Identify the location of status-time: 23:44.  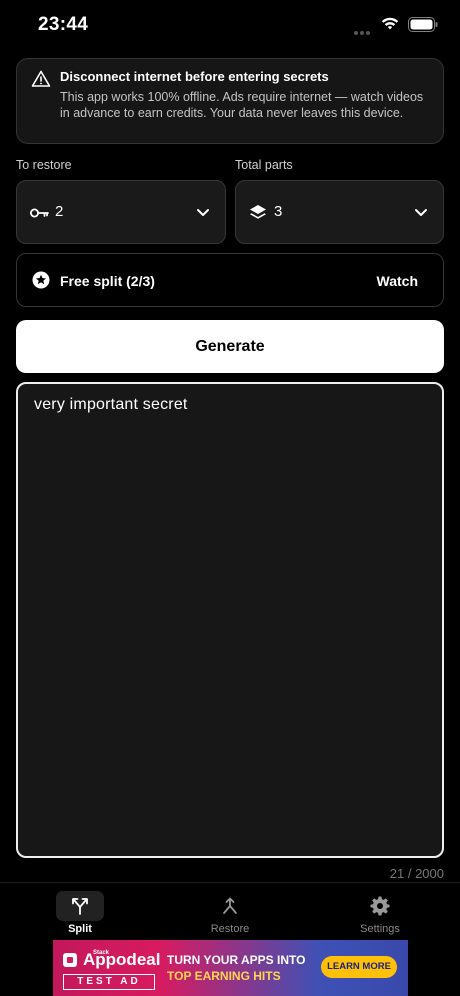
(63, 24).